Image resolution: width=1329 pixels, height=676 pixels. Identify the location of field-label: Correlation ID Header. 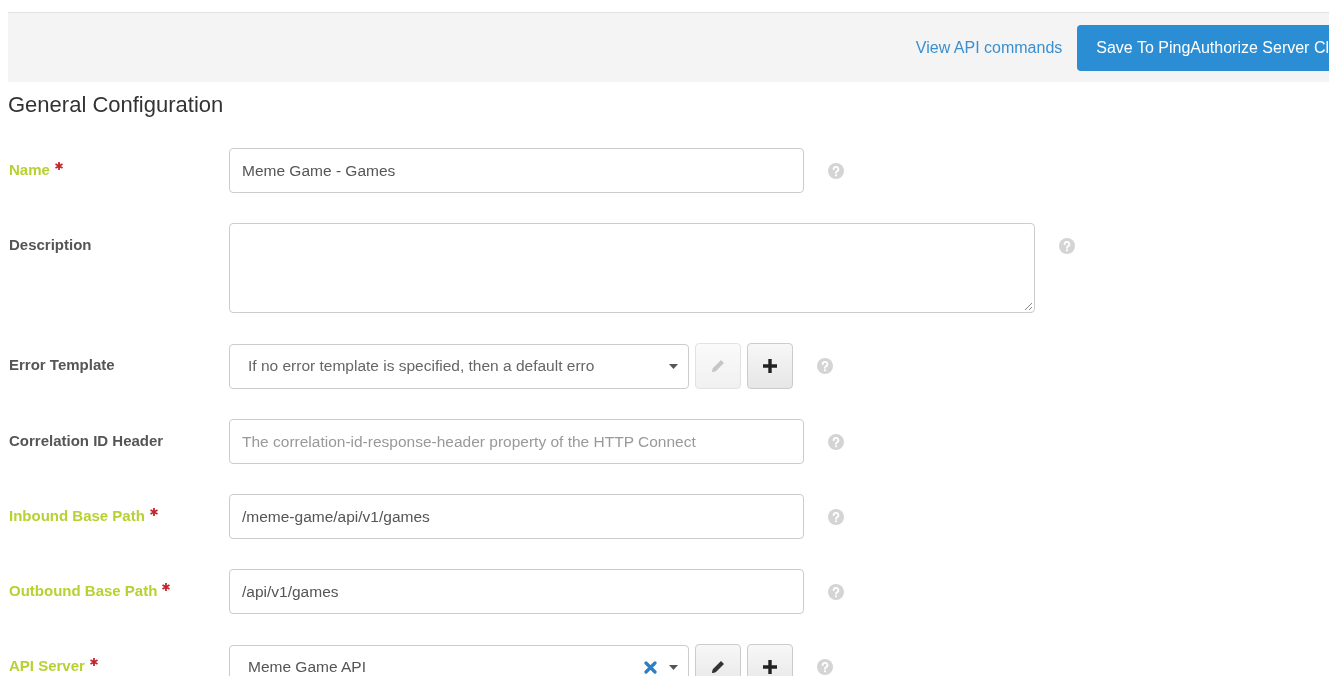
(86, 441).